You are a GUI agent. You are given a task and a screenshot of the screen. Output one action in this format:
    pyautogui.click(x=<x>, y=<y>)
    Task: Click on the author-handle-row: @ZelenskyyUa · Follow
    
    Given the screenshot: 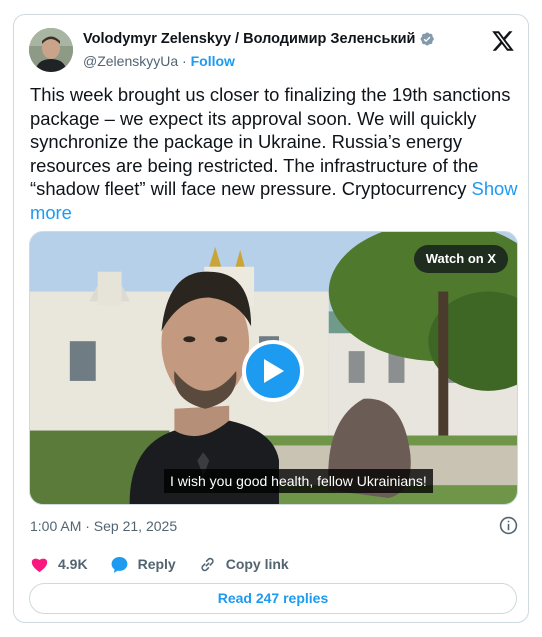 What is the action you would take?
    pyautogui.click(x=159, y=61)
    